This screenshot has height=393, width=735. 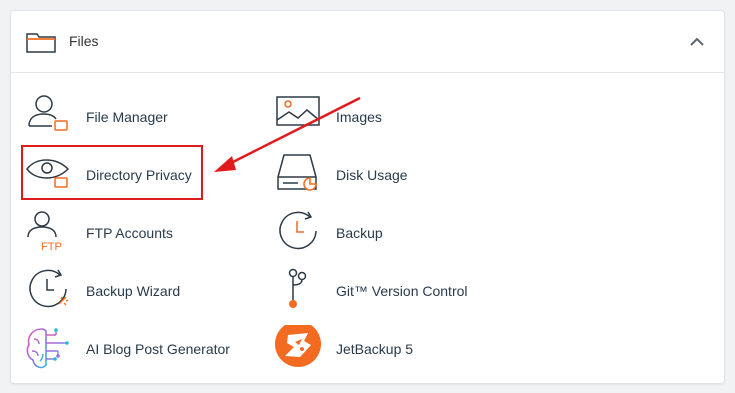 I want to click on tool-ftp-accounts: FTP FTP Accounts, so click(x=144, y=234).